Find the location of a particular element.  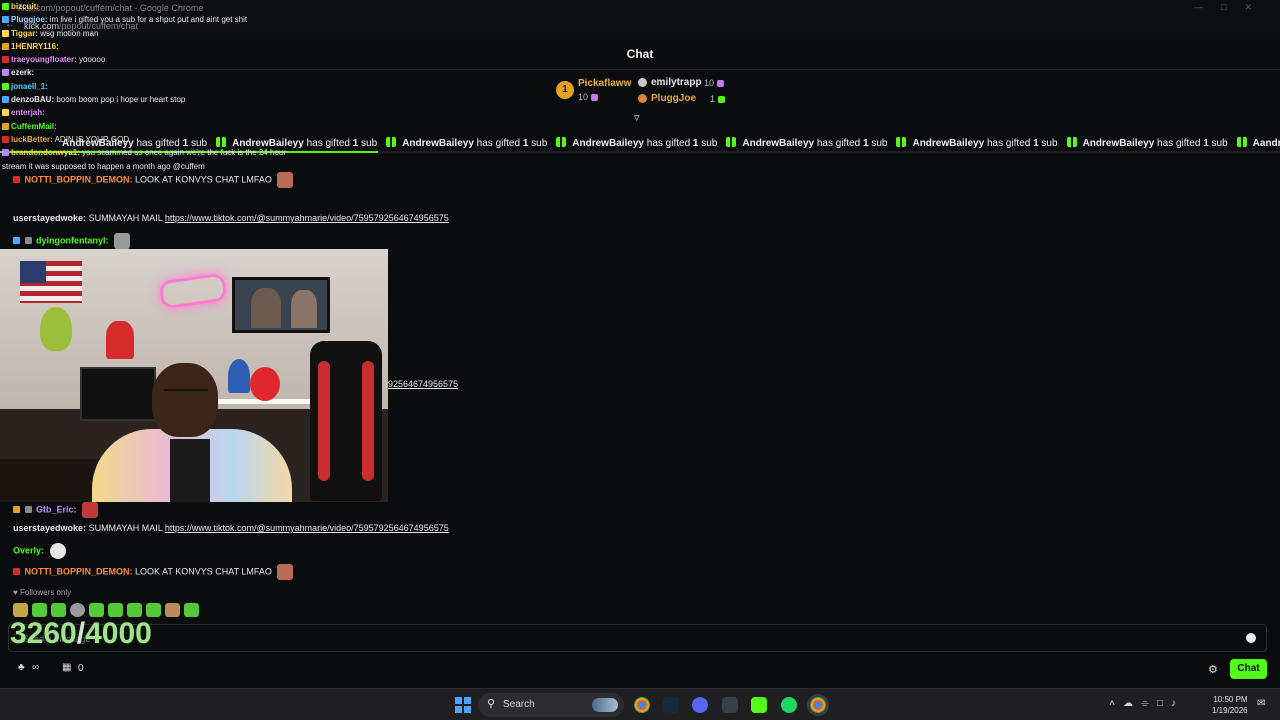

settings-gear-icon: ⚙ is located at coordinates (1213, 669).